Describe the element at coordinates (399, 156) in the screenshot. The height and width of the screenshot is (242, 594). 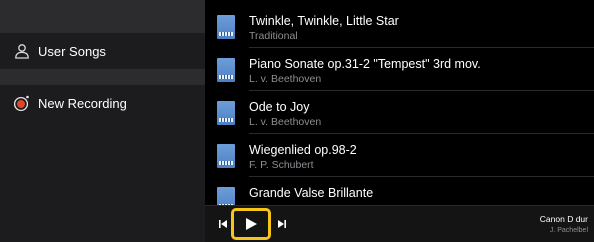
I see `list-item: Wiegenlied op.98-2 F. P. Schubert` at that location.